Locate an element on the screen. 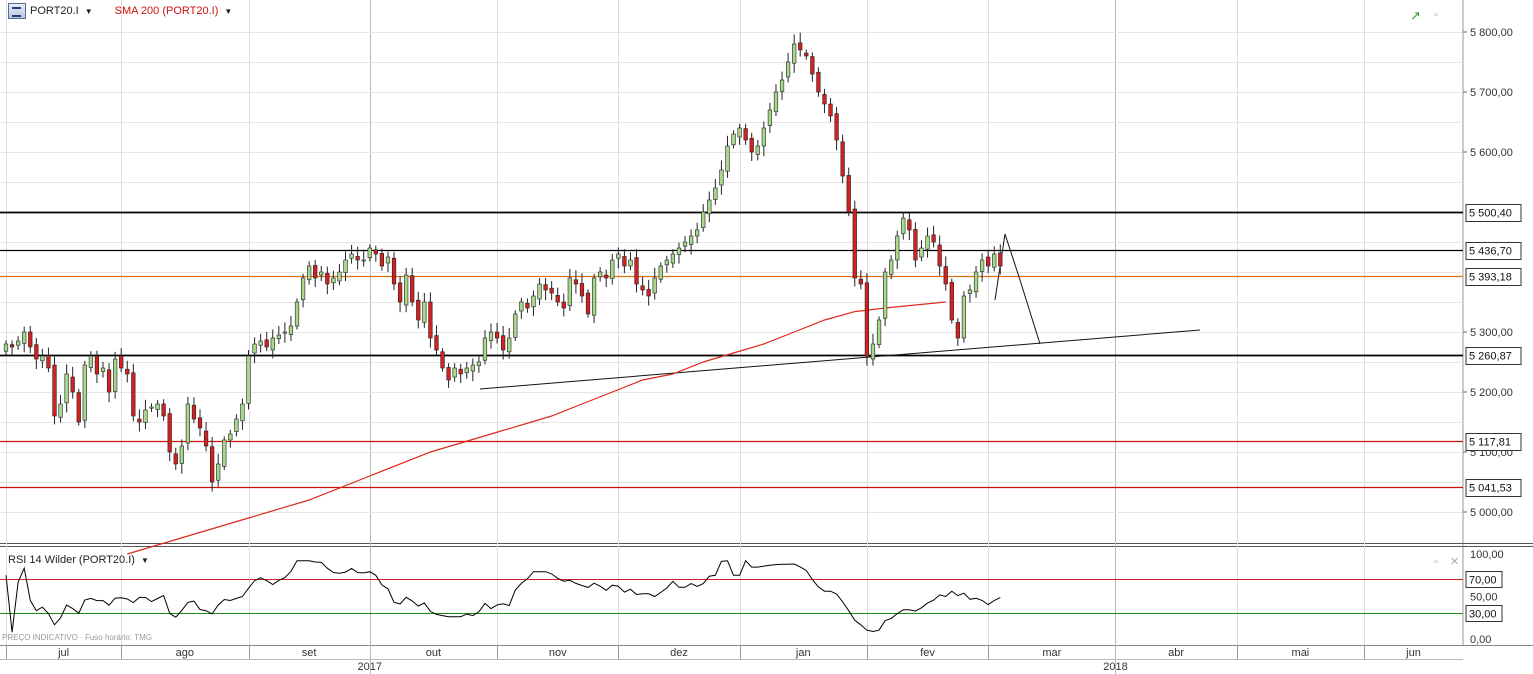 The image size is (1533, 674). rsi-level-label: 70,00 is located at coordinates (1483, 581).